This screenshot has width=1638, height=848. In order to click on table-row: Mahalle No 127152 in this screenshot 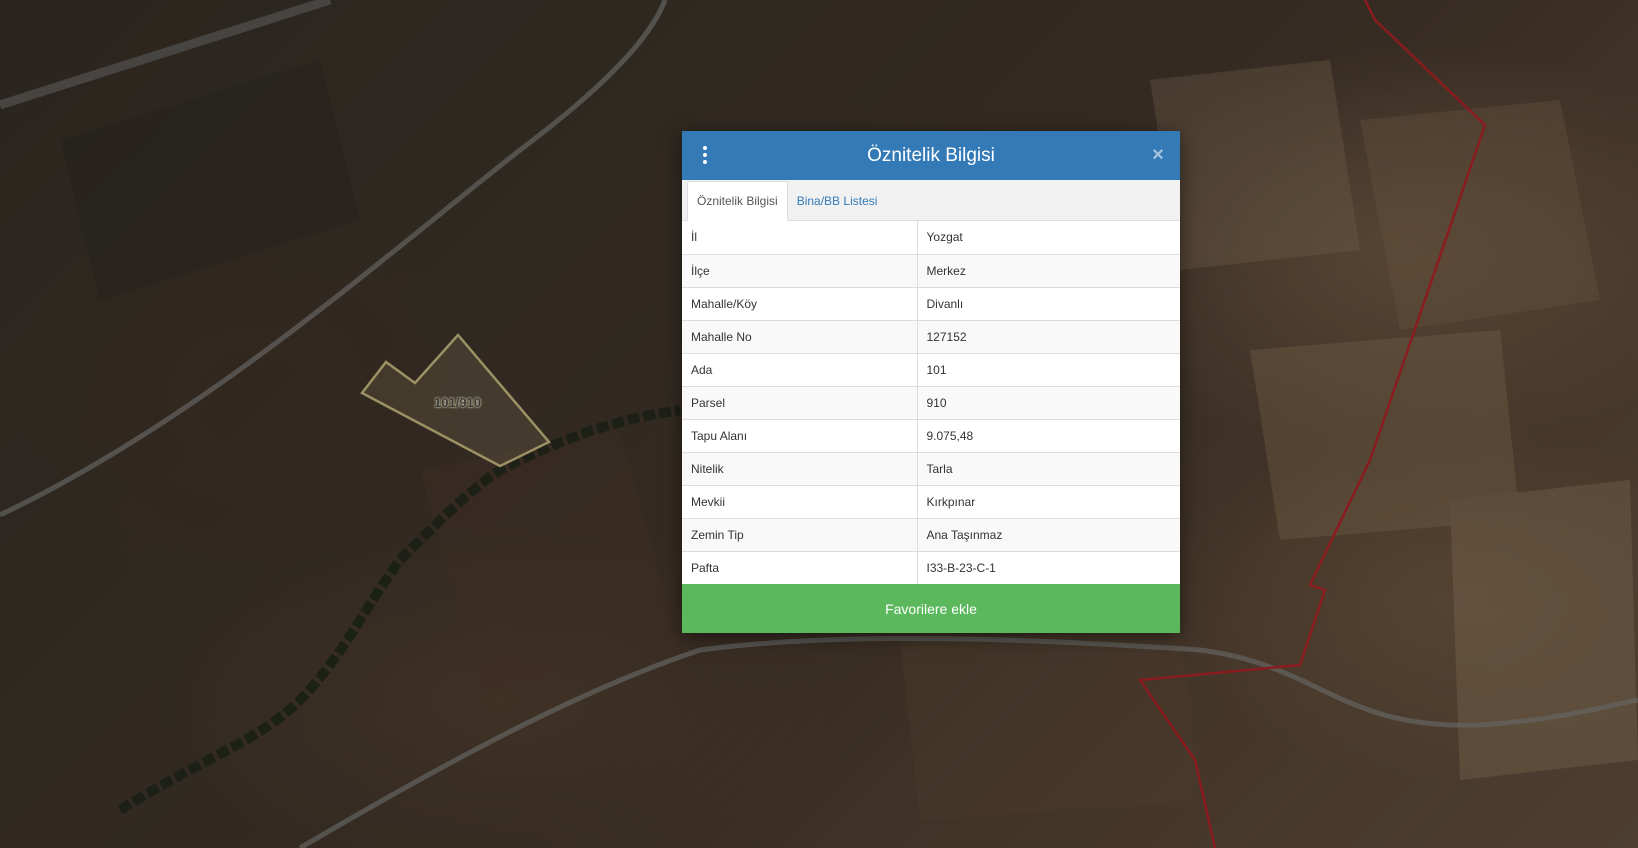, I will do `click(931, 337)`.